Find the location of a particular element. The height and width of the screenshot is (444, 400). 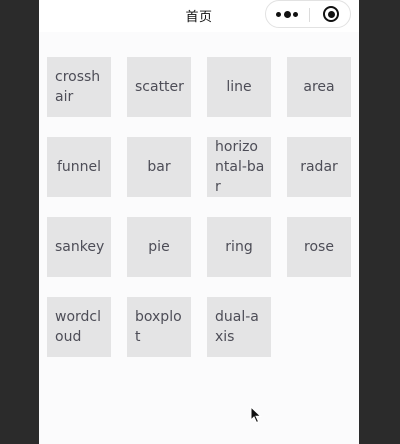

chart-tile-boxplot: boxplot is located at coordinates (159, 327).